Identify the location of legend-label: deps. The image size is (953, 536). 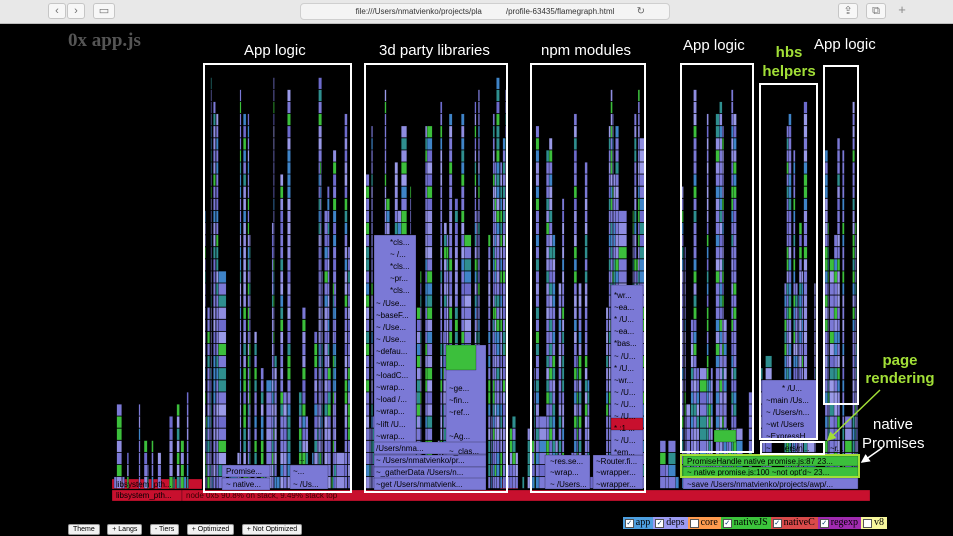
(675, 522).